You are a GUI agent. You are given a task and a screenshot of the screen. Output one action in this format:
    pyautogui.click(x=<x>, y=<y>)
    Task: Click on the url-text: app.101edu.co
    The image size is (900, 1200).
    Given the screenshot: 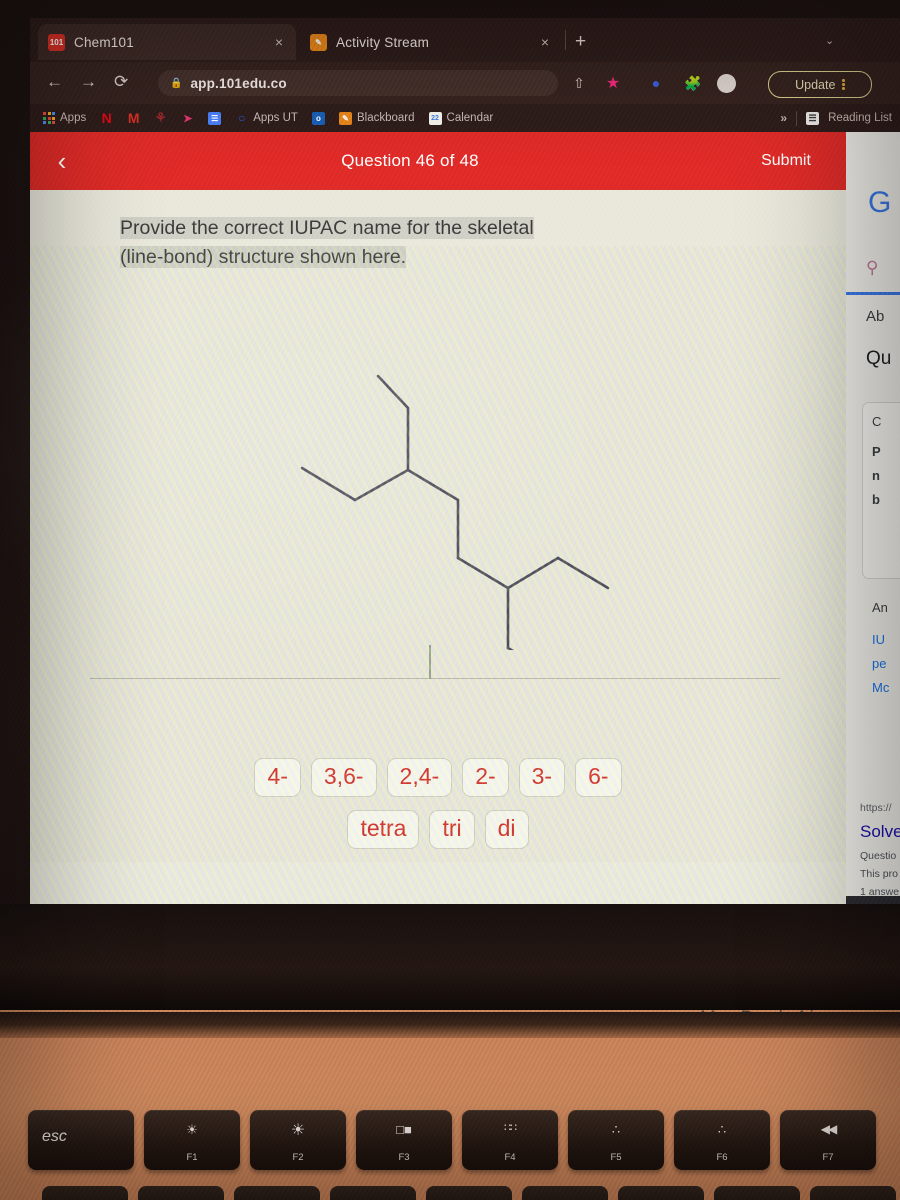 What is the action you would take?
    pyautogui.click(x=238, y=83)
    